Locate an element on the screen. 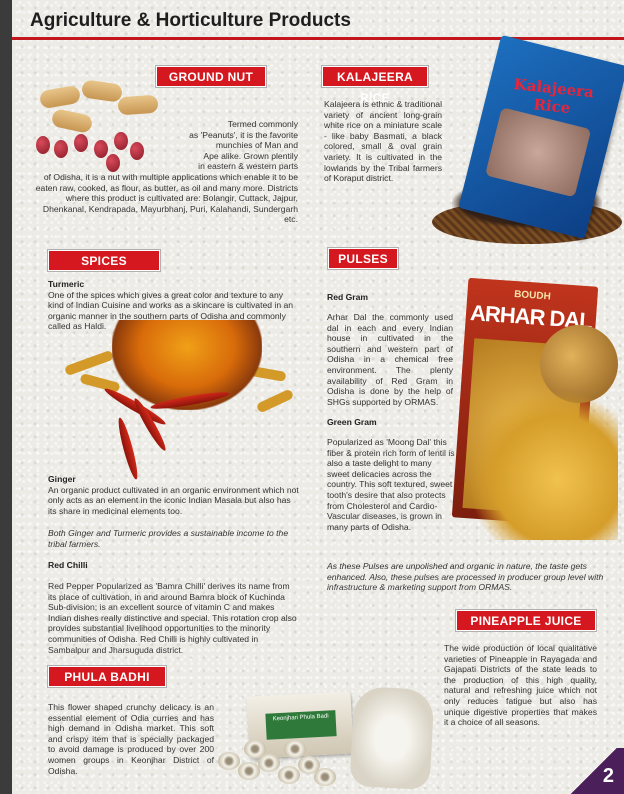 This screenshot has width=624, height=794. groundnut-heading: GROUND NUT is located at coordinates (211, 76).